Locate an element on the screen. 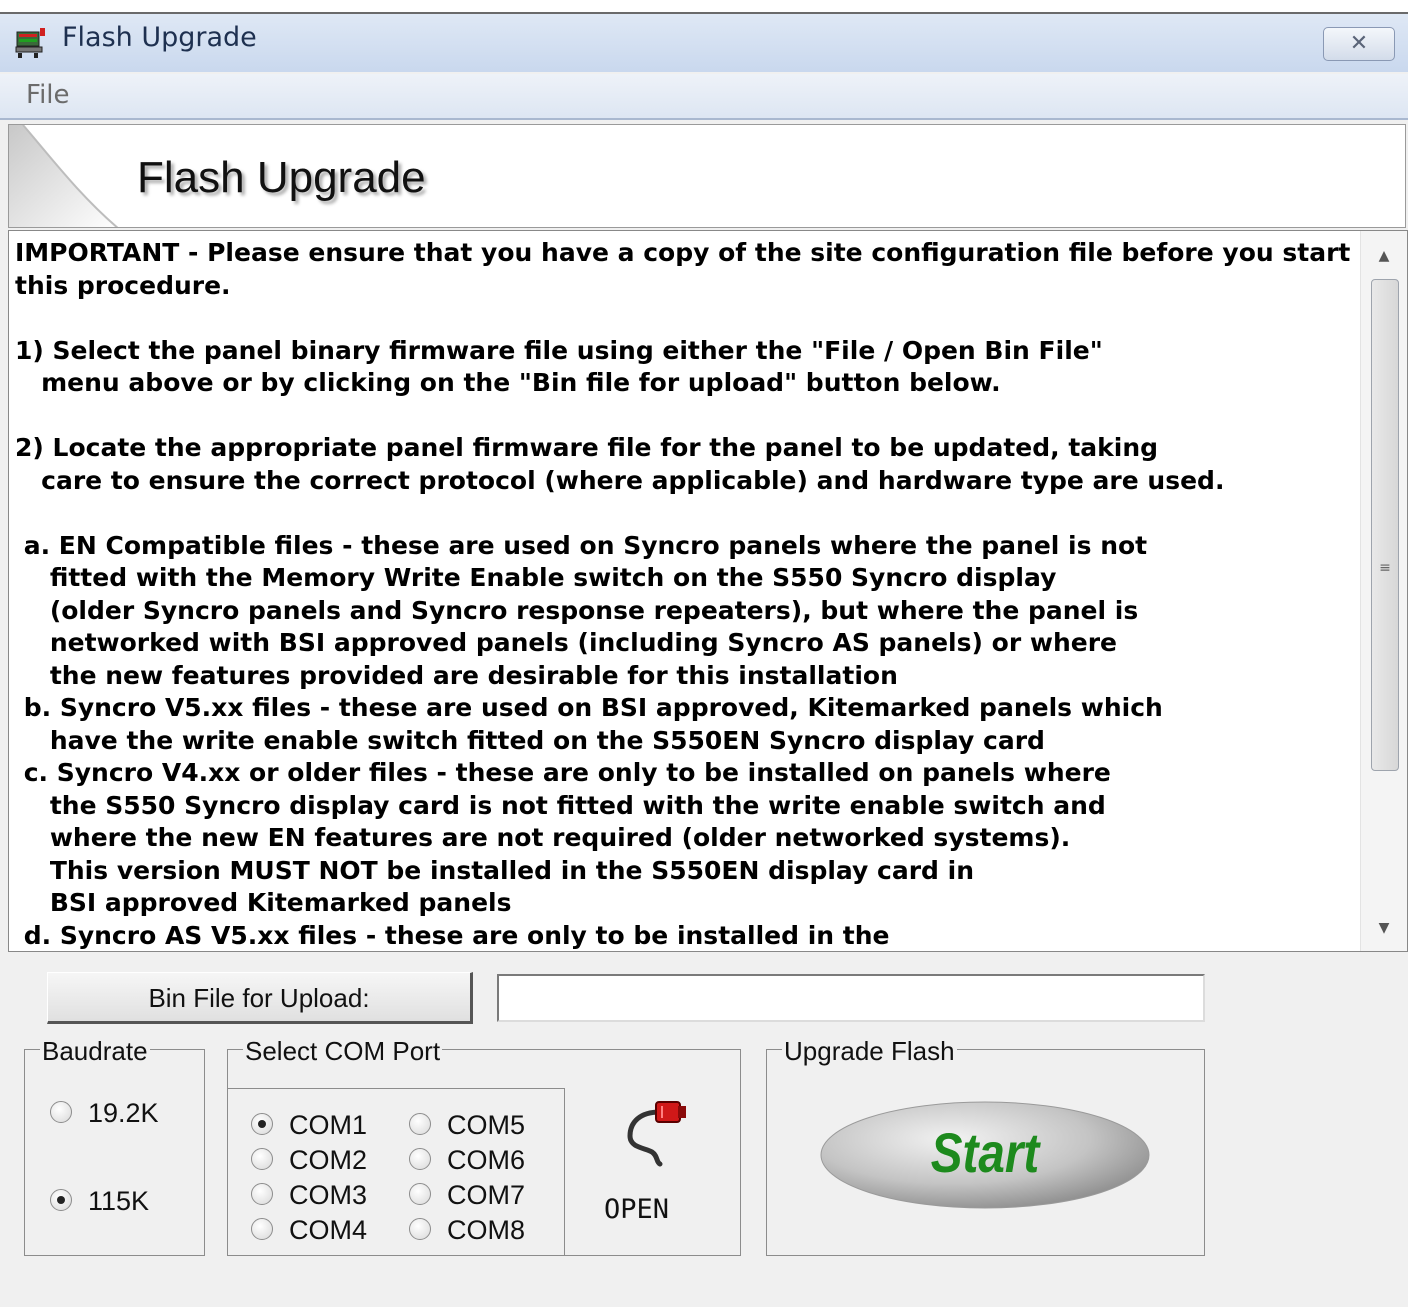 This screenshot has width=1408, height=1307. app-icon is located at coordinates (30, 43).